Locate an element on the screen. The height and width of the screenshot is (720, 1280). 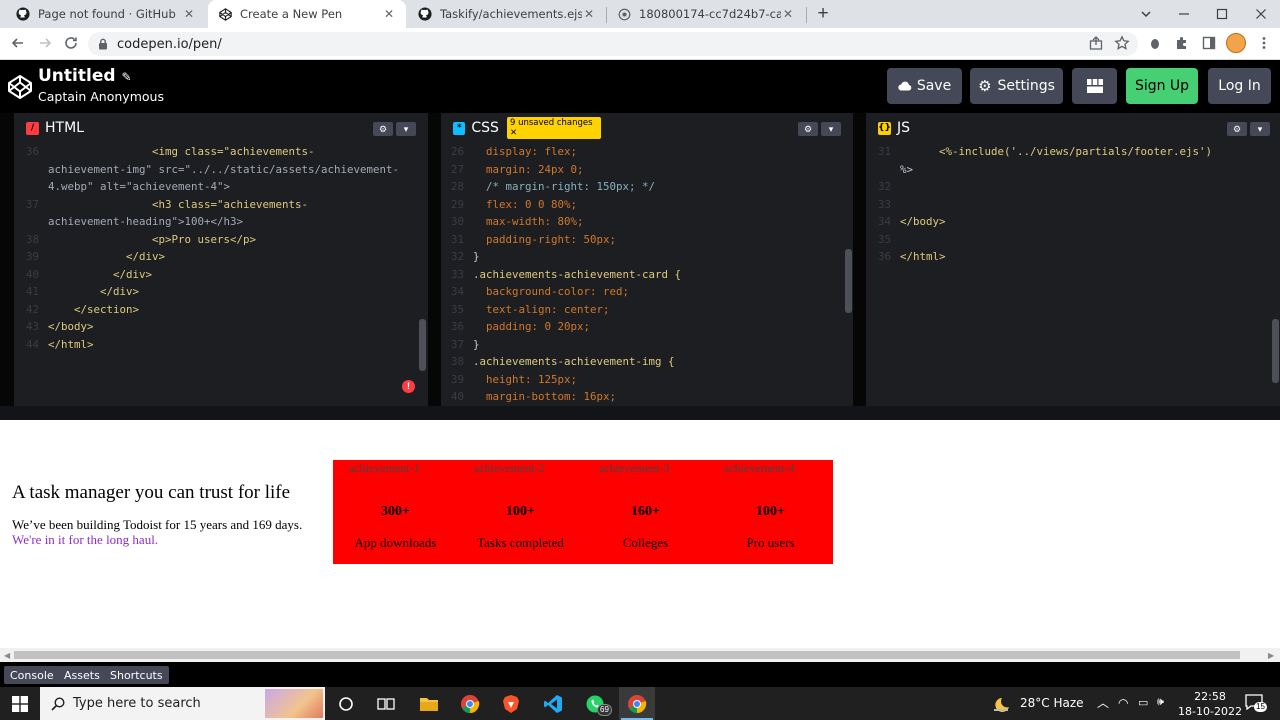
address-bar: codepen.io/pen/ is located at coordinates (613, 44).